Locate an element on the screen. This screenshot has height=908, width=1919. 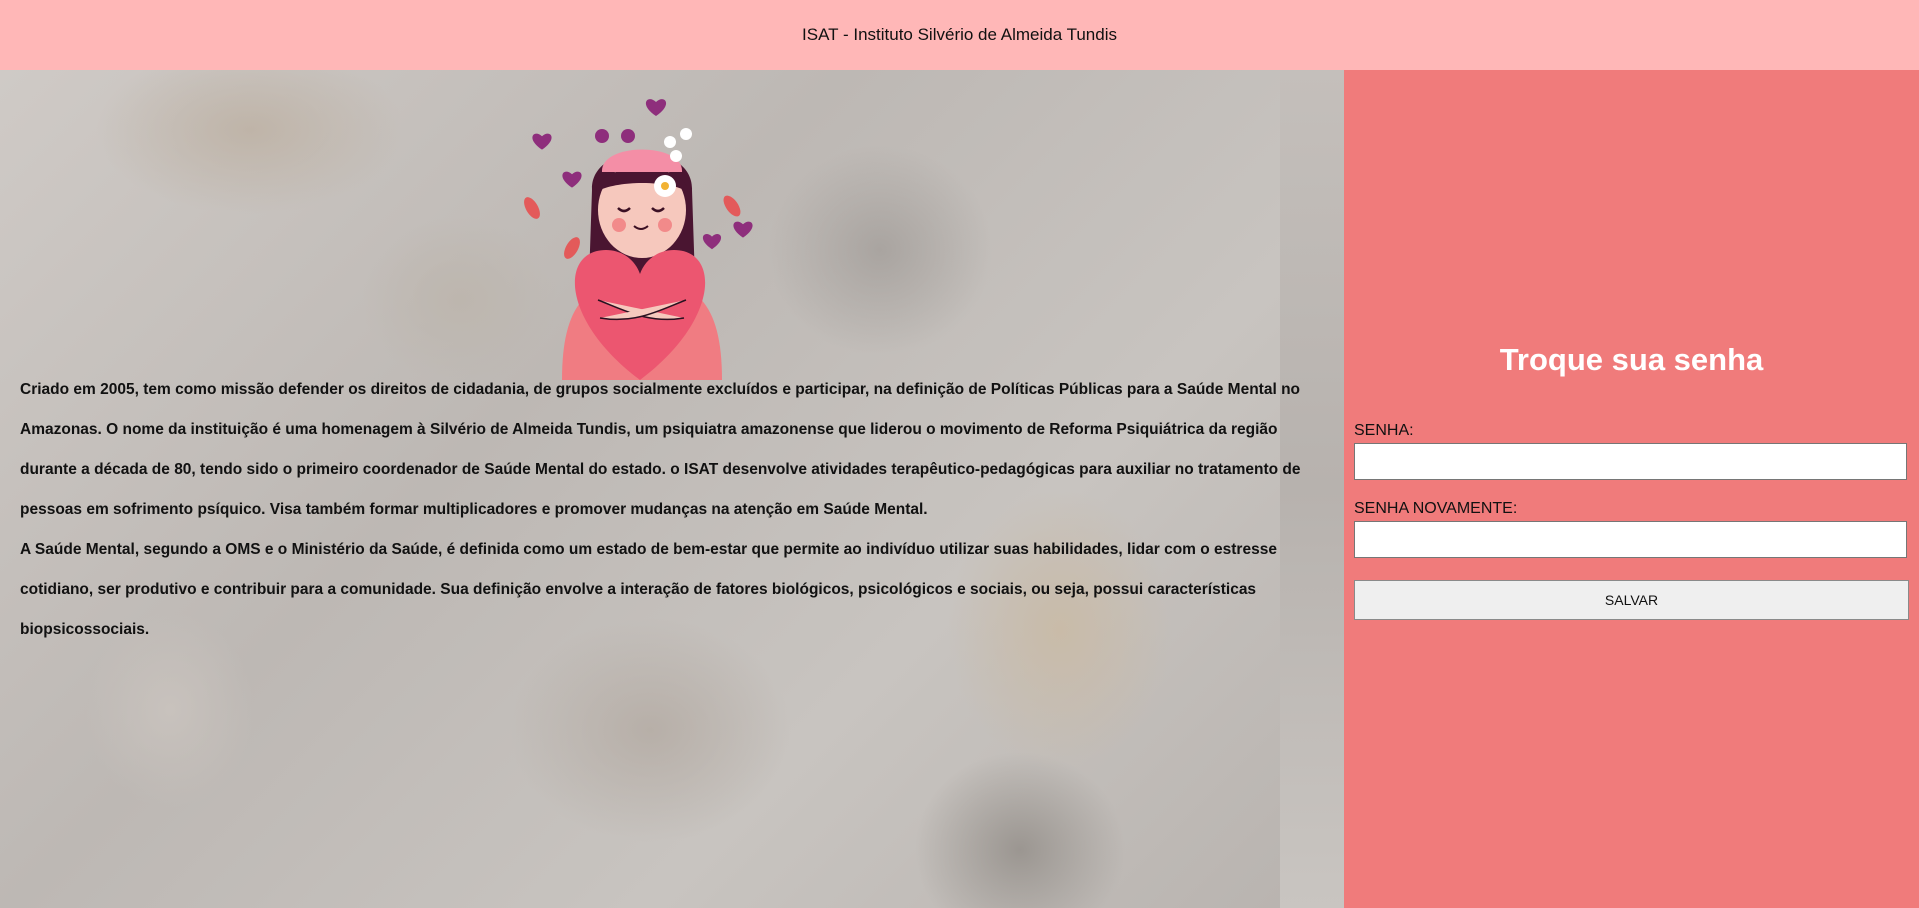
password-label: SENHA: is located at coordinates (1384, 430).